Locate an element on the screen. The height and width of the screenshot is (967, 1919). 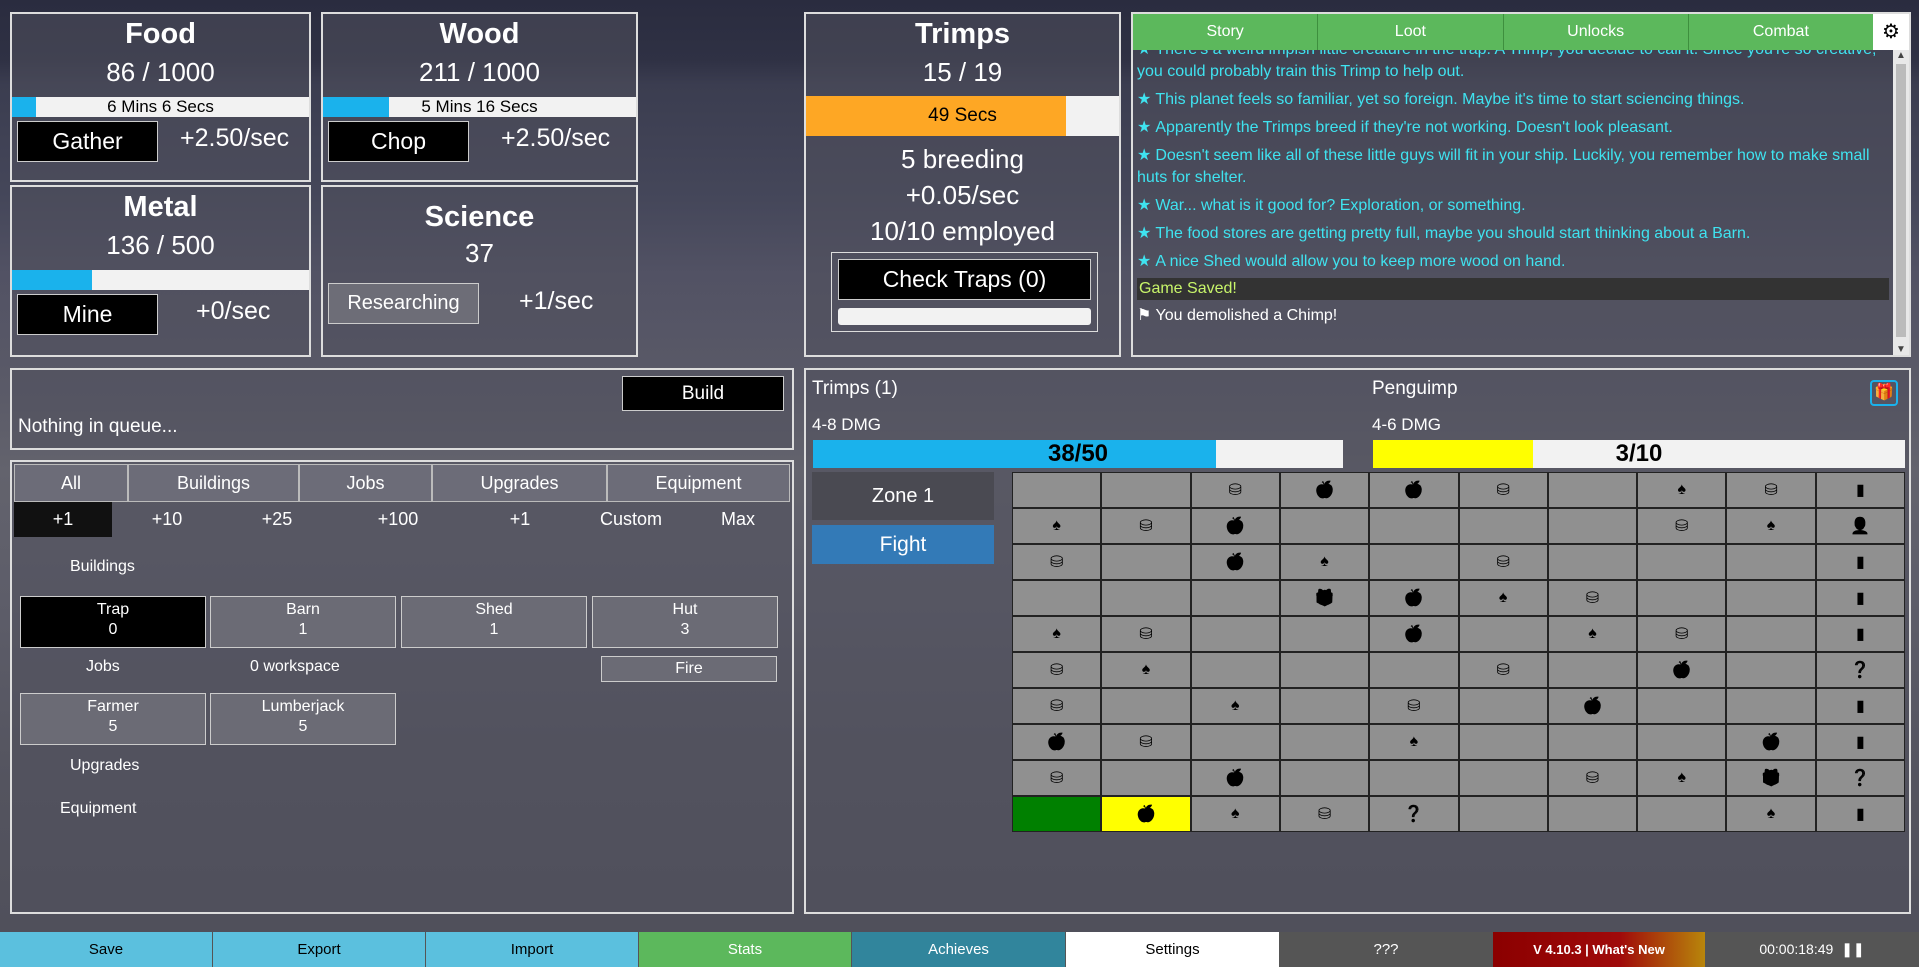
amount-max: Max is located at coordinates (738, 519).